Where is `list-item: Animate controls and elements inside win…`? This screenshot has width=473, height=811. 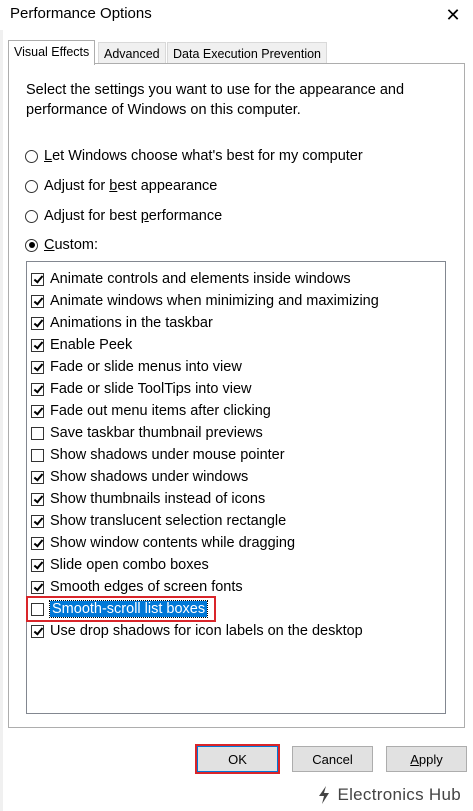 list-item: Animate controls and elements inside win… is located at coordinates (191, 279).